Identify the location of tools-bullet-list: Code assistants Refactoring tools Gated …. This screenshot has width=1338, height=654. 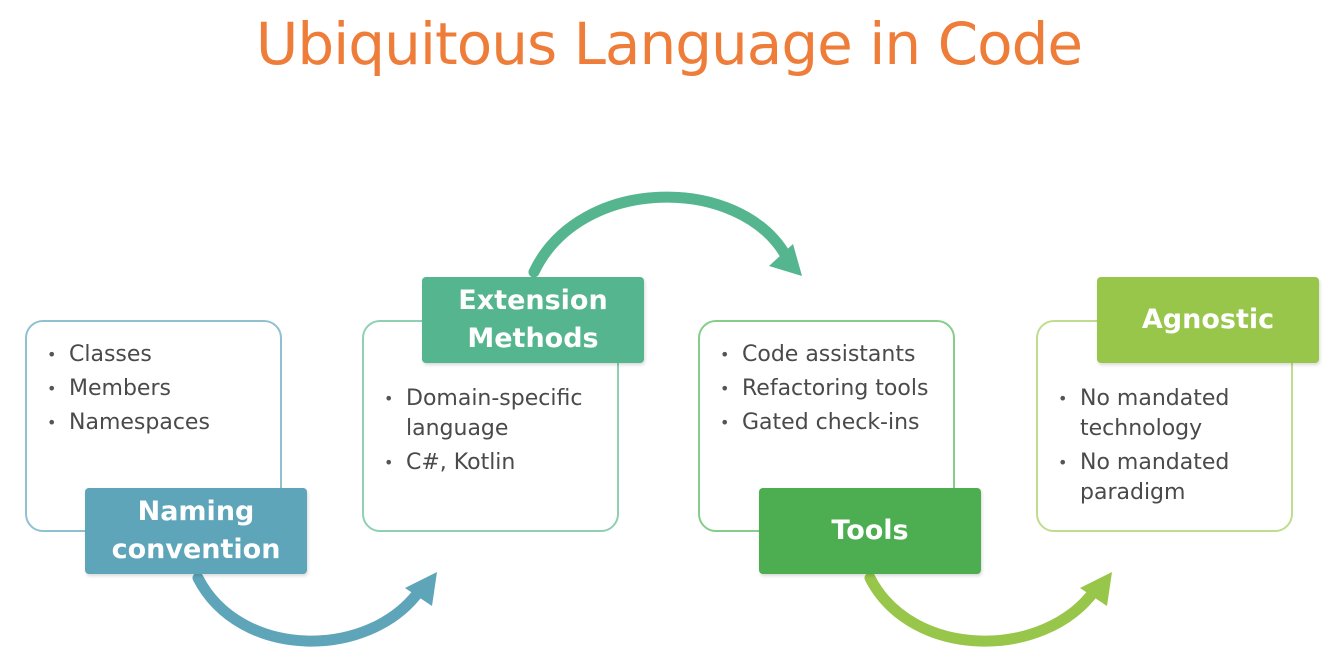
(824, 391).